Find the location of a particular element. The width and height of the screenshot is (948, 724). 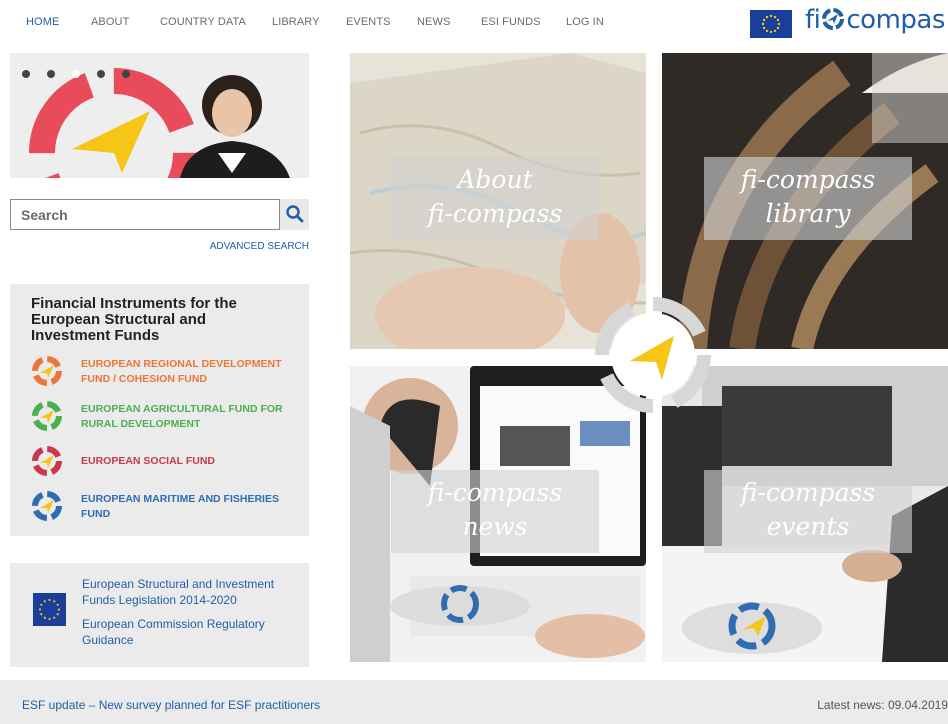

compass-logo-icon is located at coordinates (833, 19).